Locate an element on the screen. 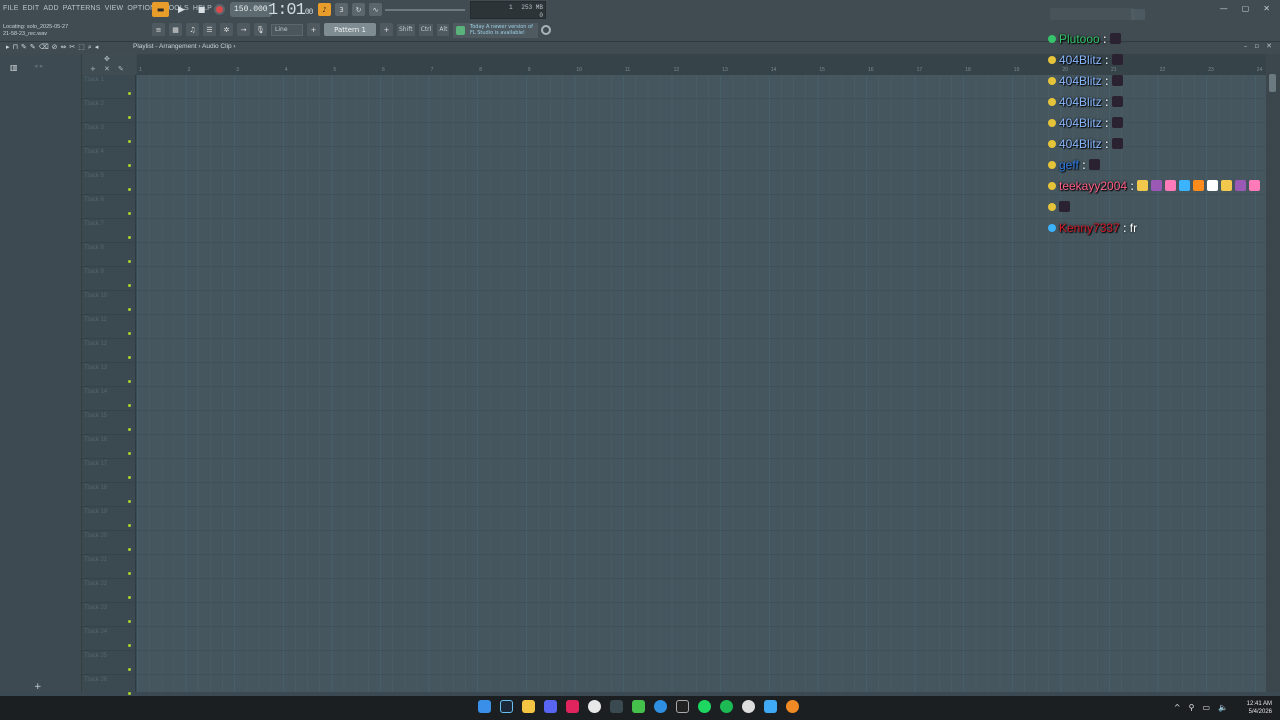  track-header: Track 1 is located at coordinates (109, 87).